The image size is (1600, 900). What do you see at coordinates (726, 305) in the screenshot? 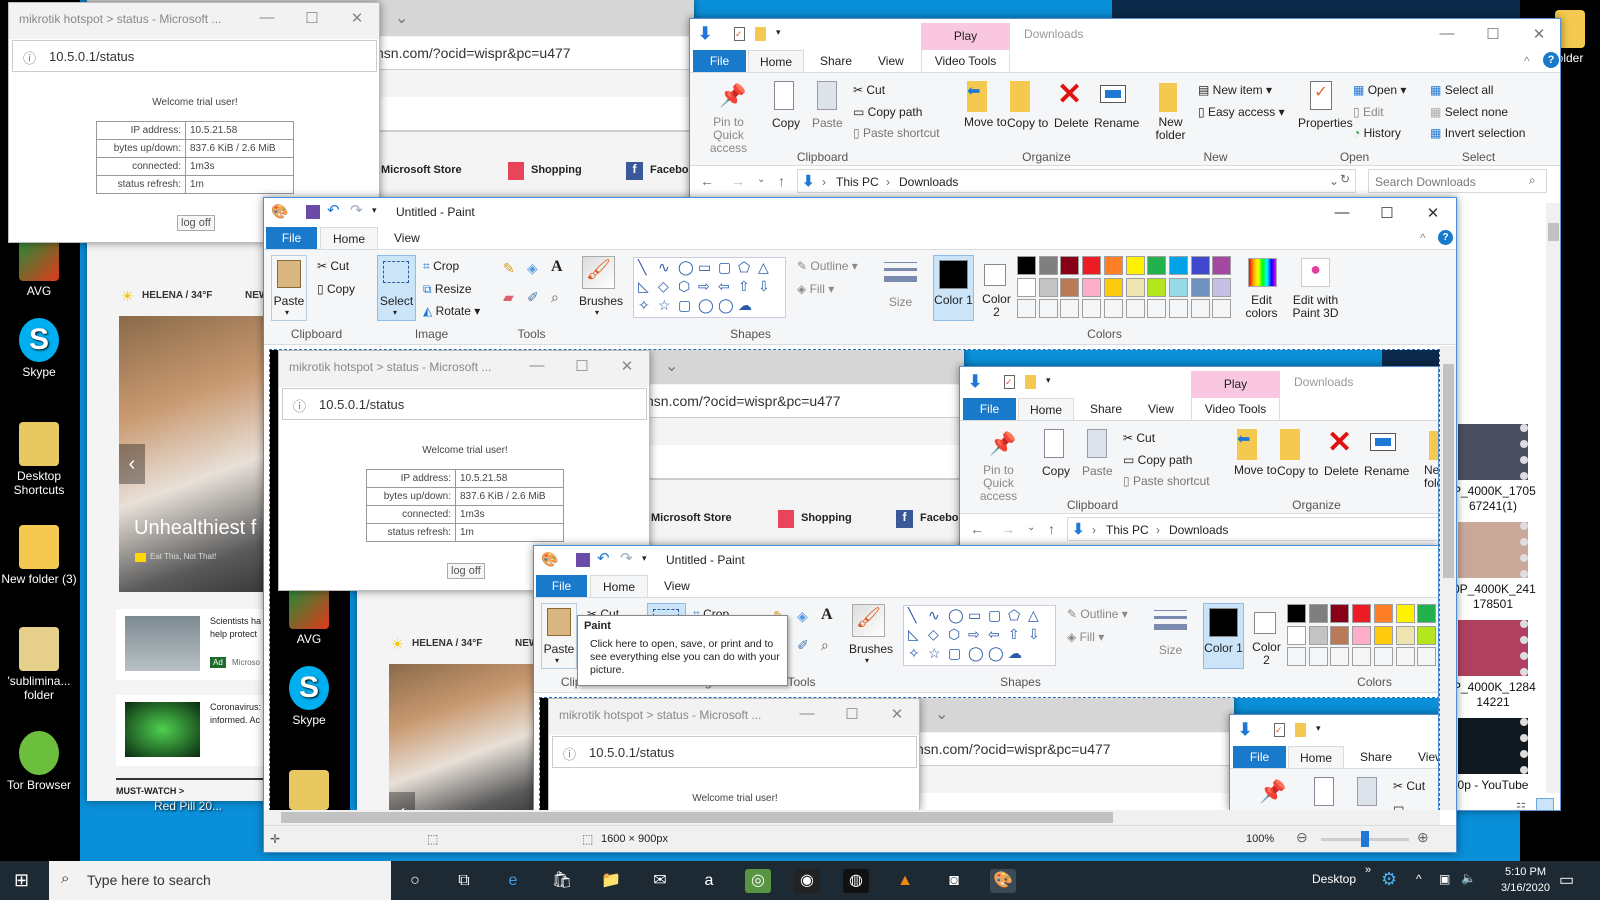
I see `shape-18-icon: ◯` at bounding box center [726, 305].